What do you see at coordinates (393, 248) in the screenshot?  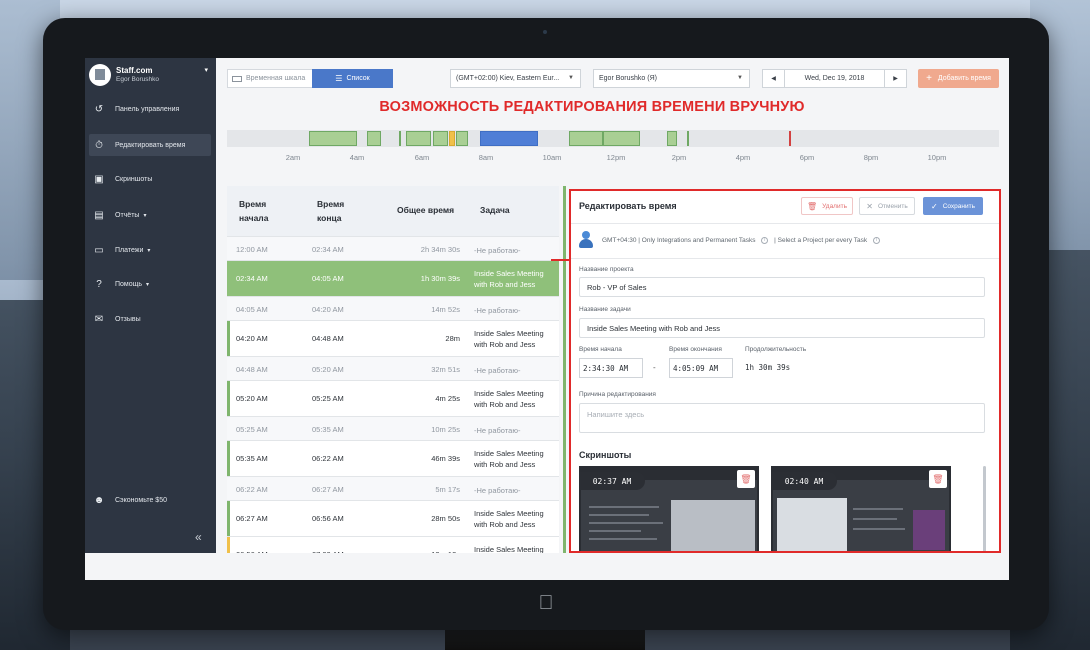 I see `table-row: 12:00 AM 02:34 AM 2h 34m 30s -Не работаю-` at bounding box center [393, 248].